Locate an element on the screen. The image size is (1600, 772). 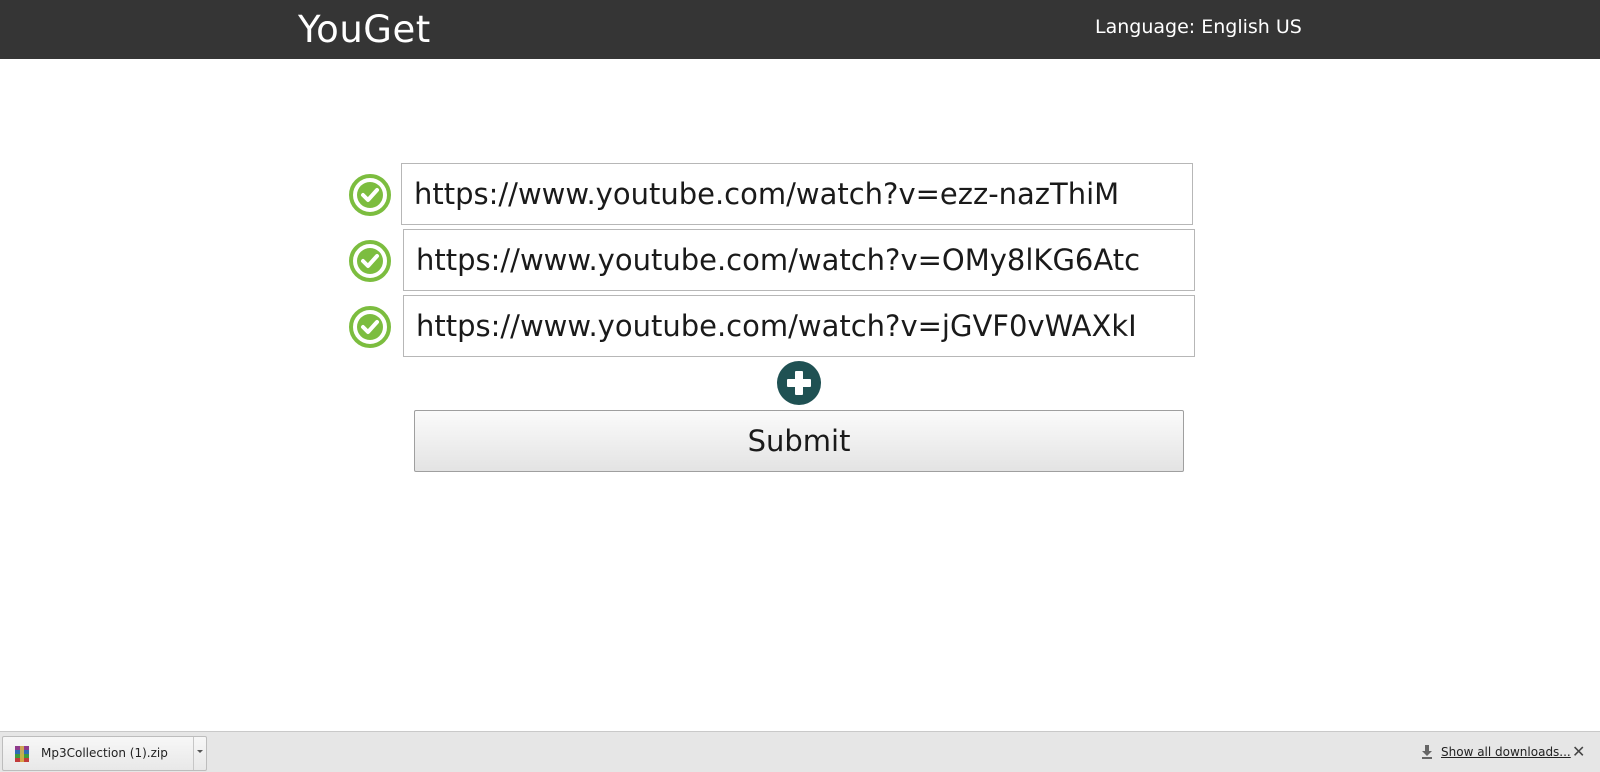
submit-button: Submit is located at coordinates (799, 441).